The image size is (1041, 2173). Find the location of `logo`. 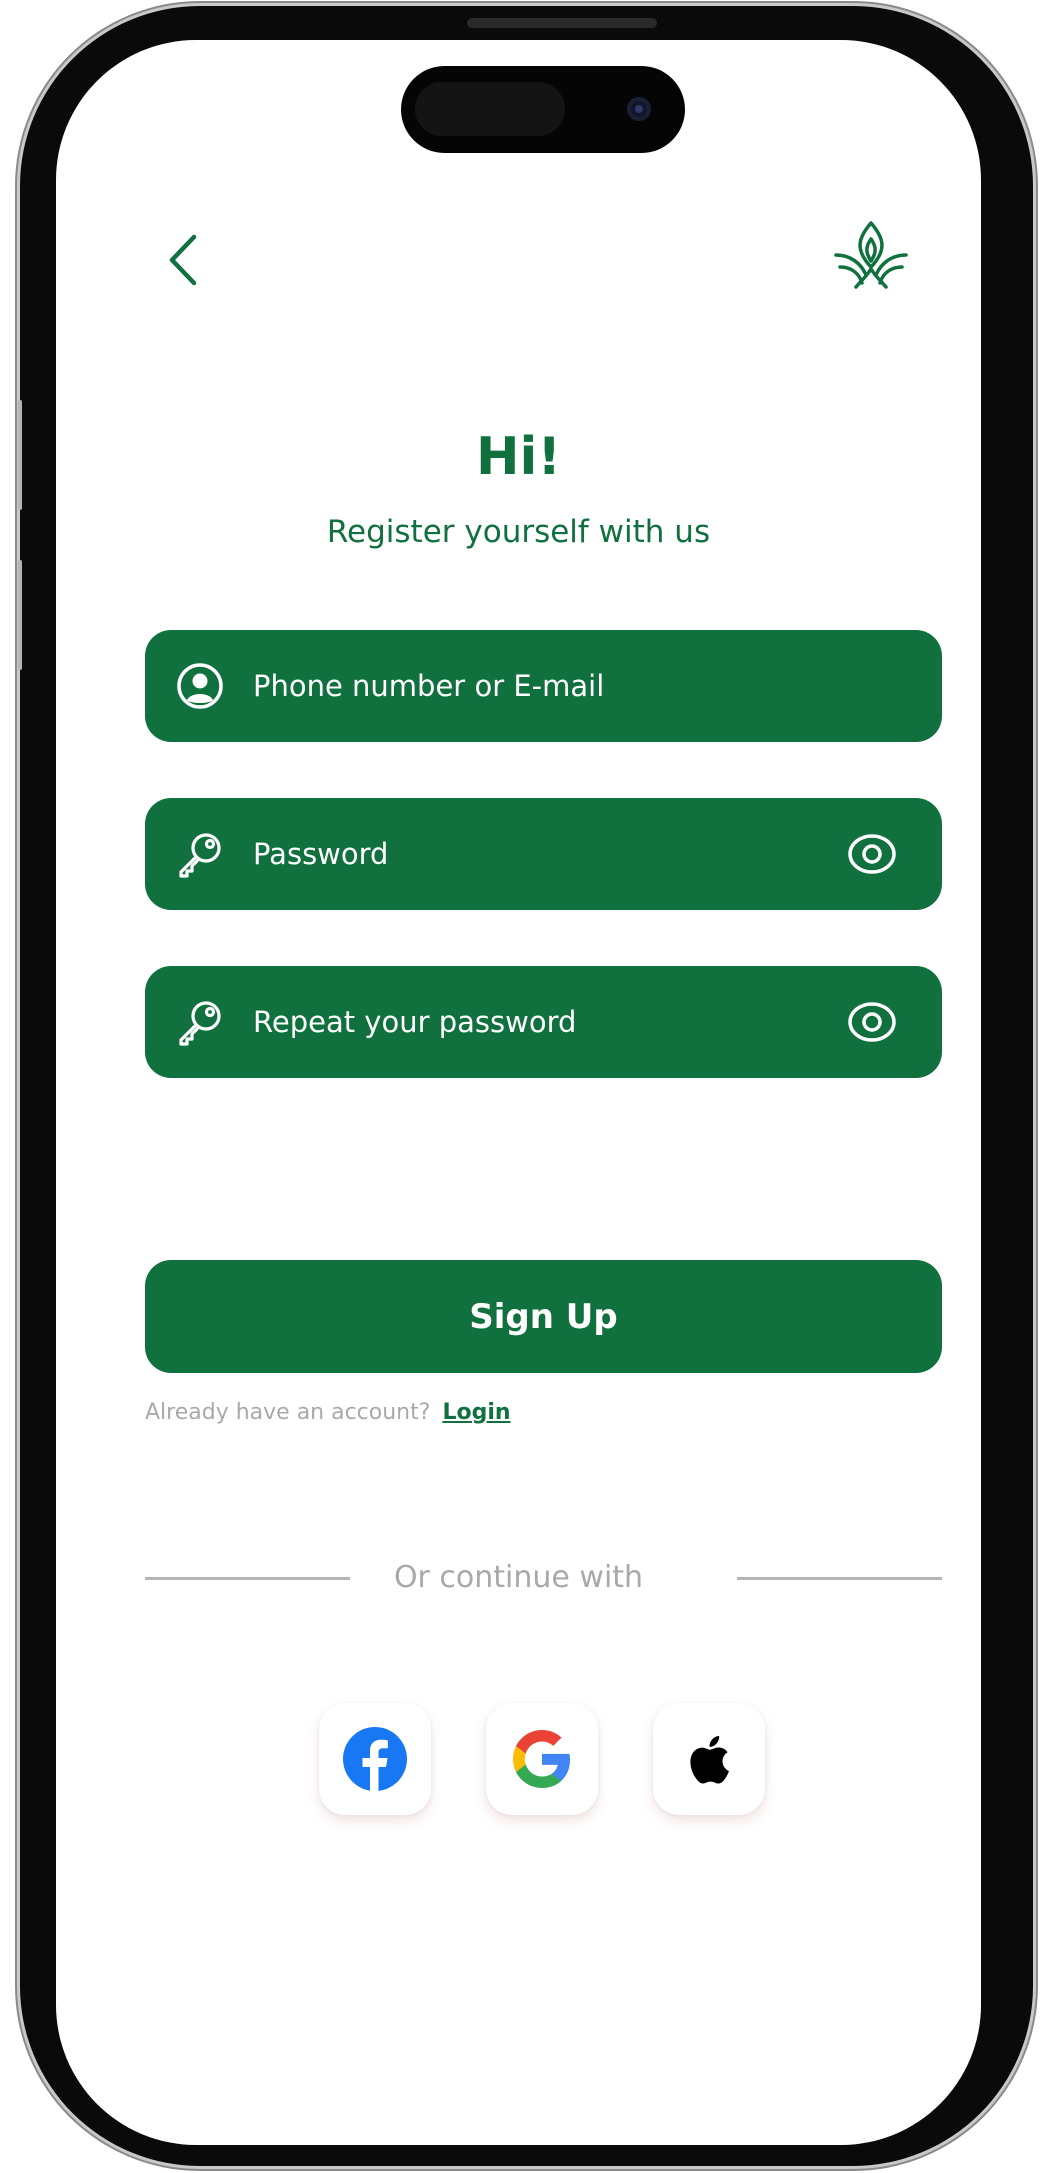

logo is located at coordinates (871, 260).